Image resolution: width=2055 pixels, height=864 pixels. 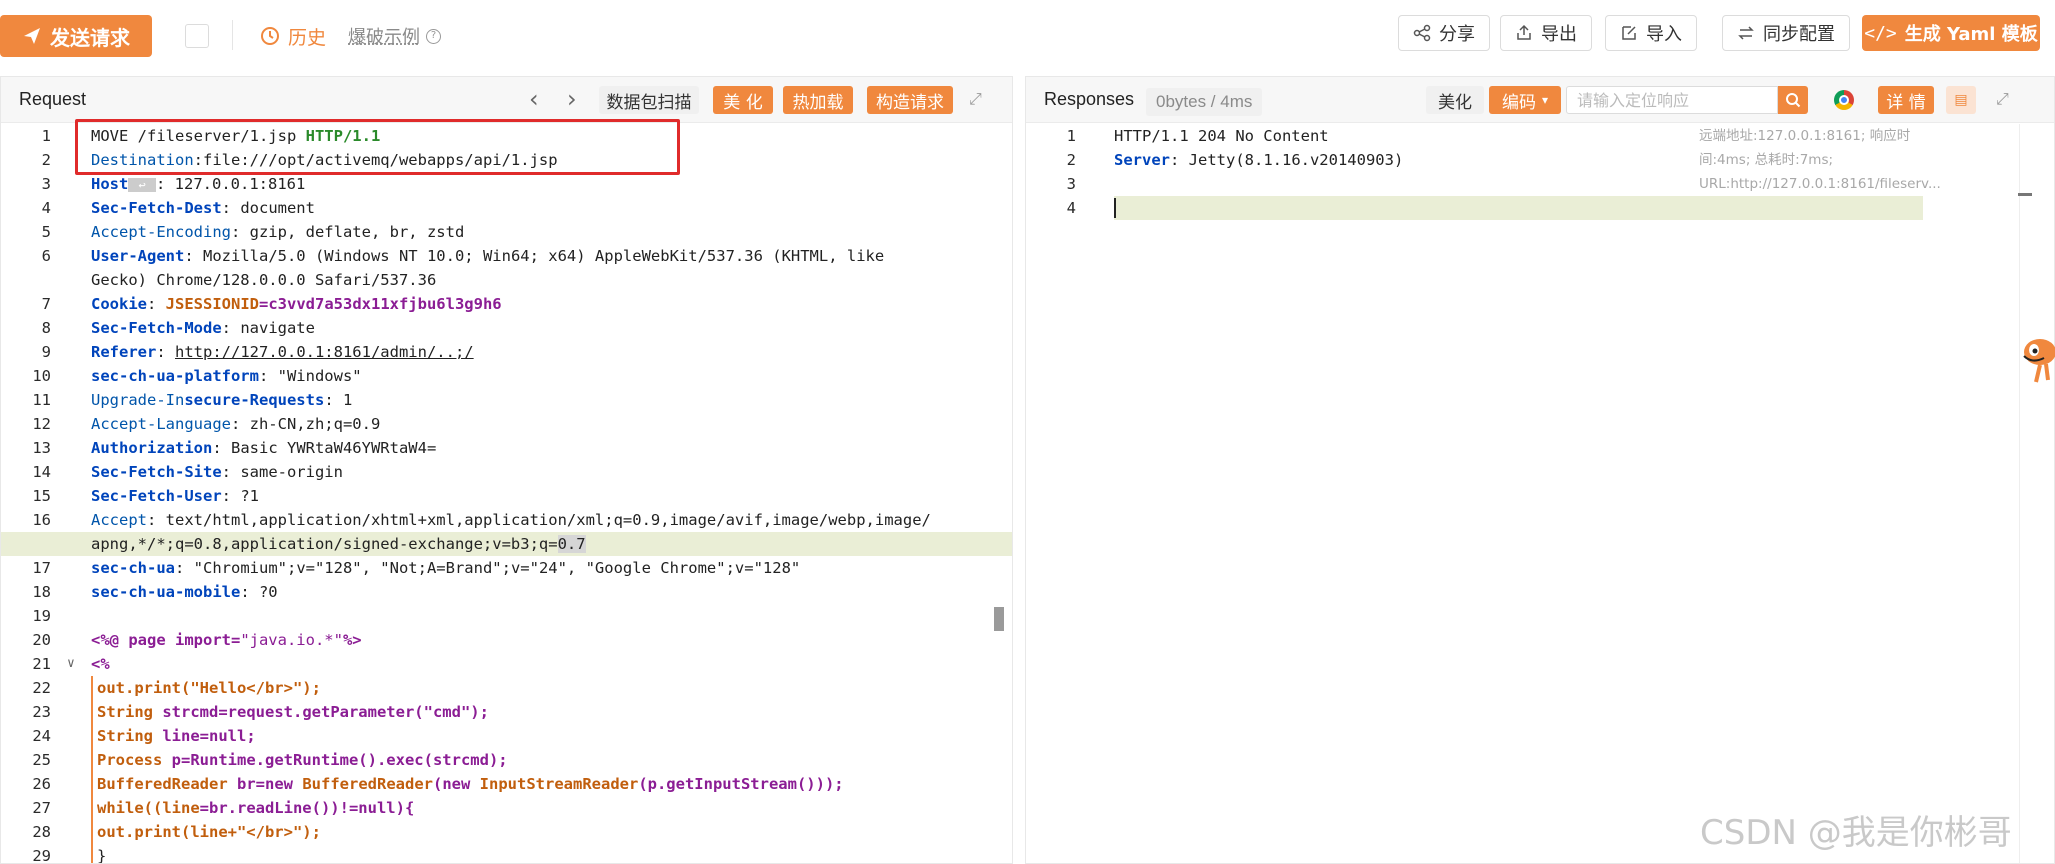 I want to click on line-number: 15, so click(x=41, y=496).